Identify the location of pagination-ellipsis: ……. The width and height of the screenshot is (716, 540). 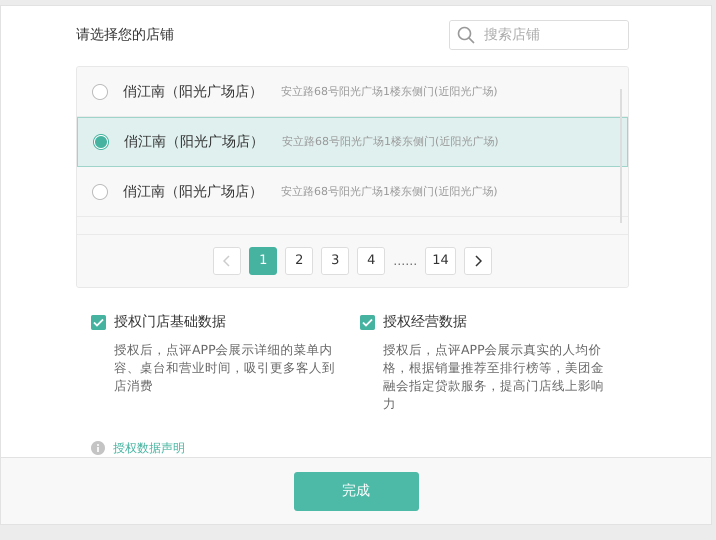
(405, 261).